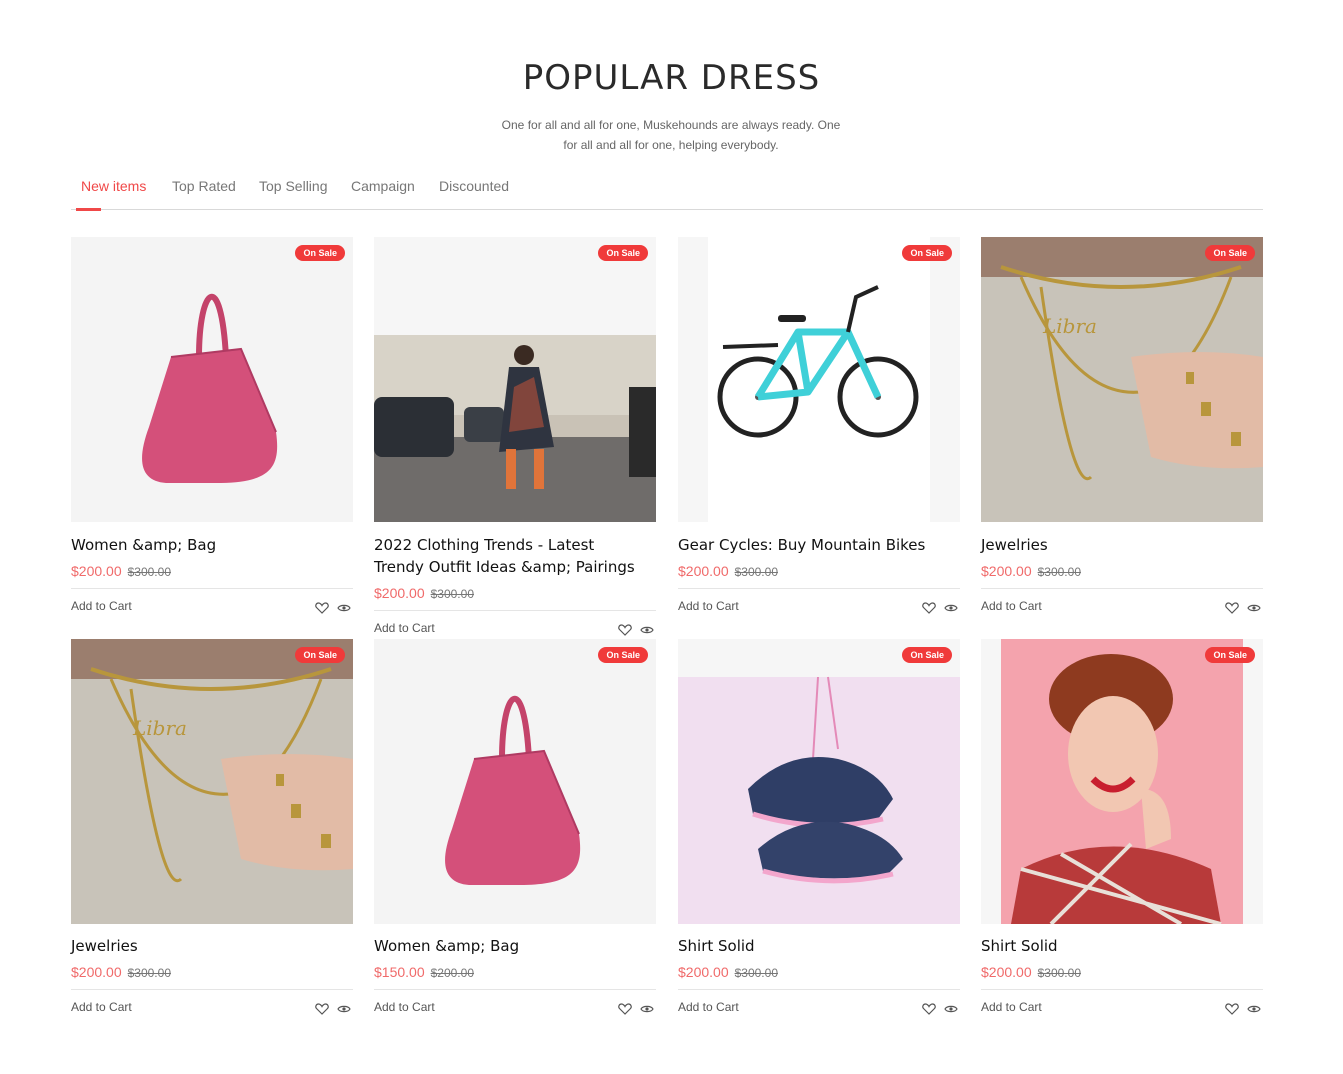 This screenshot has height=1074, width=1343. I want to click on section-title: POPULAR DRESS, so click(671, 78).